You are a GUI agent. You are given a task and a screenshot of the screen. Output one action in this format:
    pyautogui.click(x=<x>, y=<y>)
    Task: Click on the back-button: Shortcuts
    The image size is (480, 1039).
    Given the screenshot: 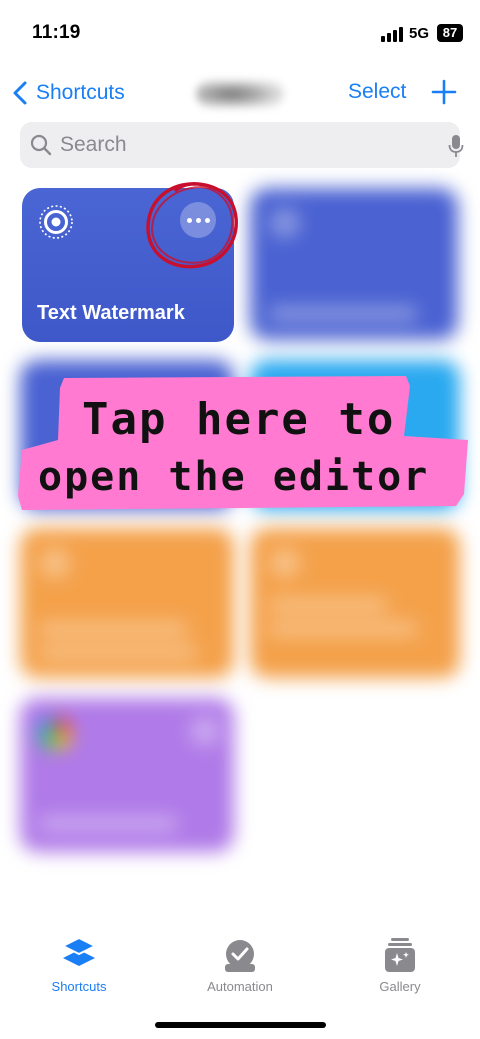 What is the action you would take?
    pyautogui.click(x=67, y=93)
    